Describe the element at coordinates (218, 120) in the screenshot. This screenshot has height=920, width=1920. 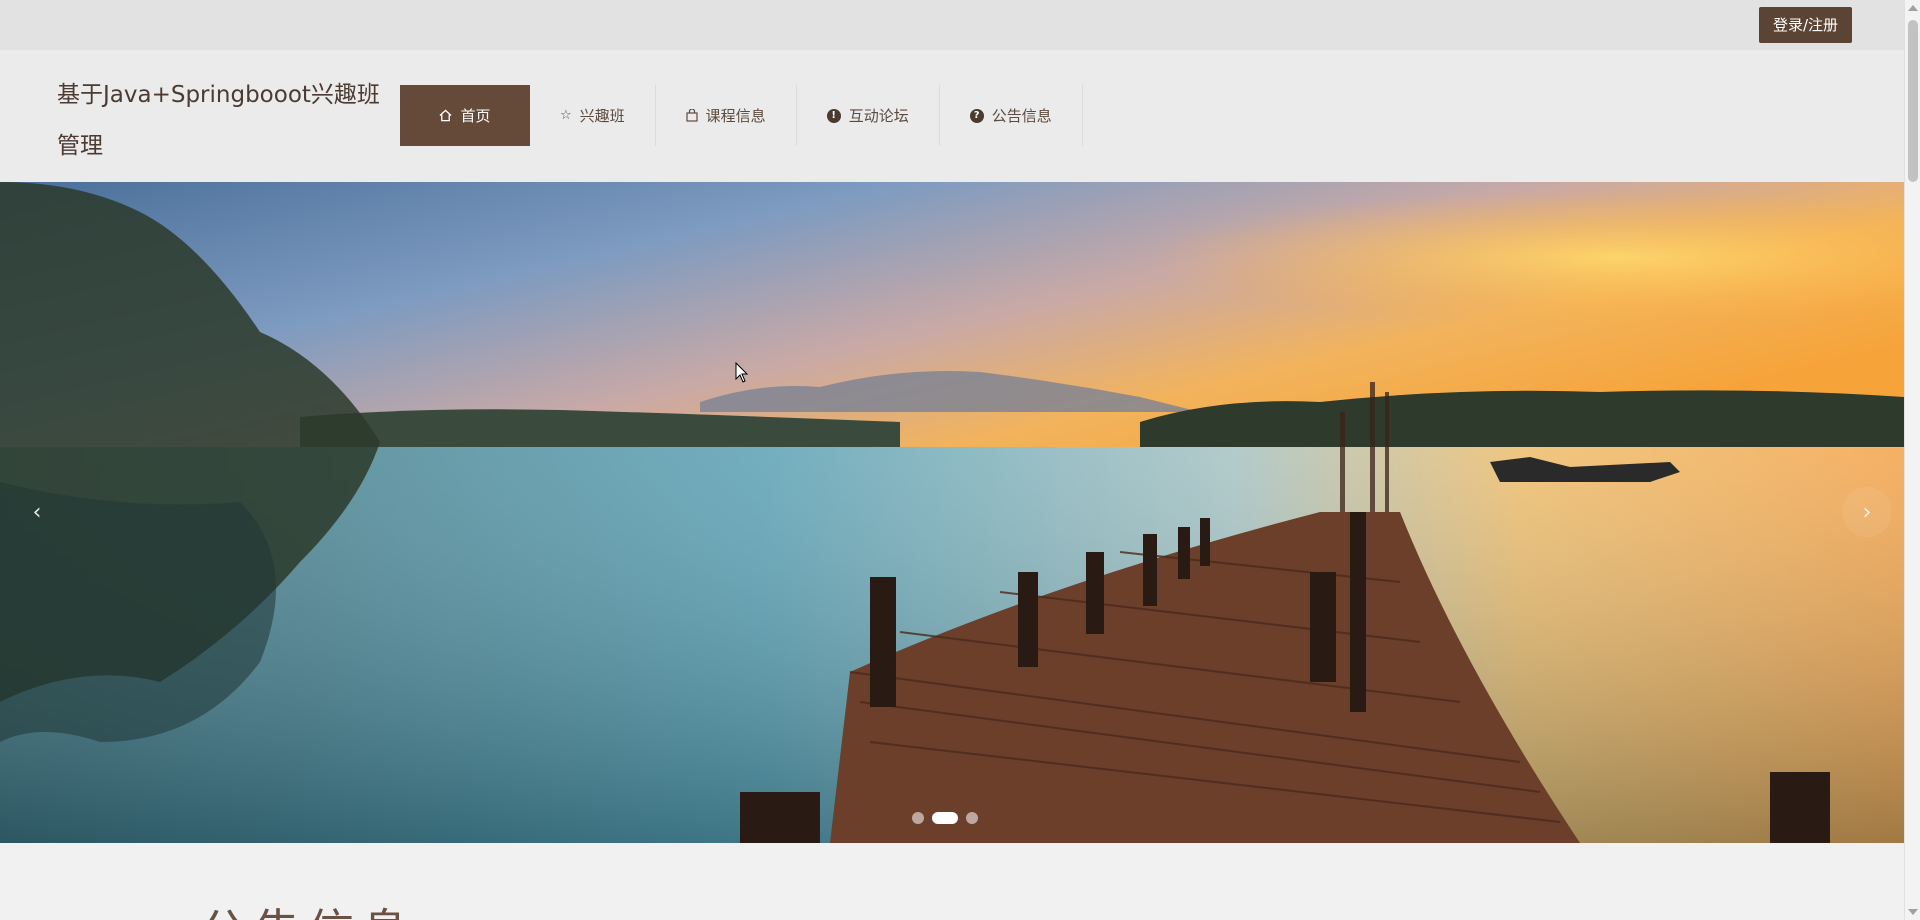
I see `site-title: 基于Java+Springbooot兴趣班管理` at that location.